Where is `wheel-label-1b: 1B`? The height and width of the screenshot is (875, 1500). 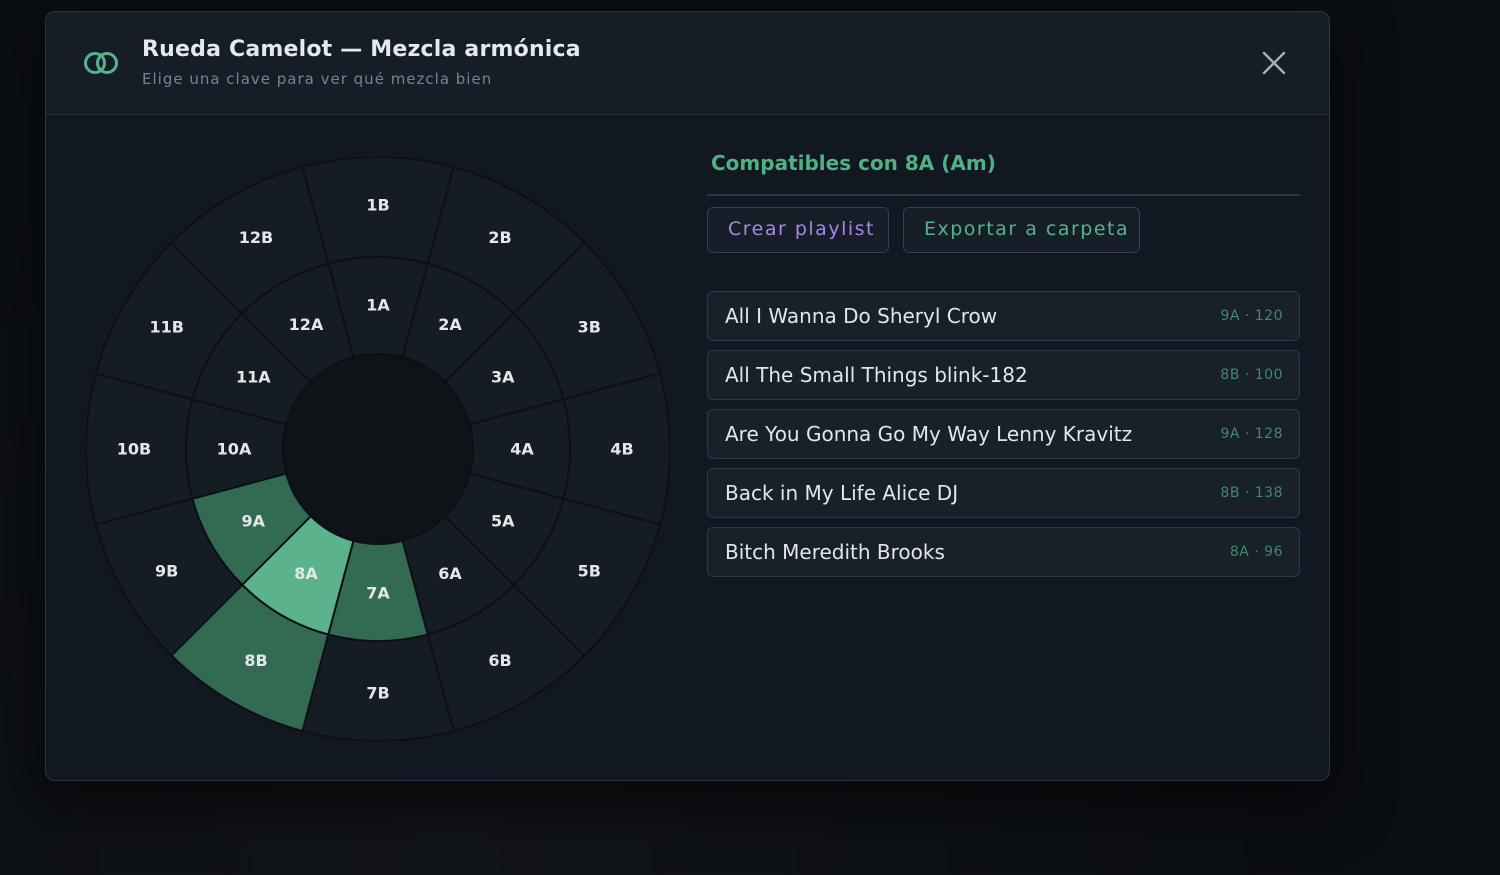 wheel-label-1b: 1B is located at coordinates (377, 205).